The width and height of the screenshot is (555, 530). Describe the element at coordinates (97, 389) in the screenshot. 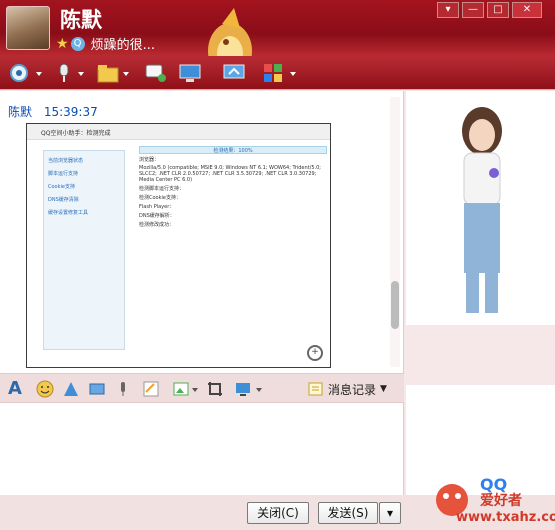

I see `video-clip-icon` at that location.